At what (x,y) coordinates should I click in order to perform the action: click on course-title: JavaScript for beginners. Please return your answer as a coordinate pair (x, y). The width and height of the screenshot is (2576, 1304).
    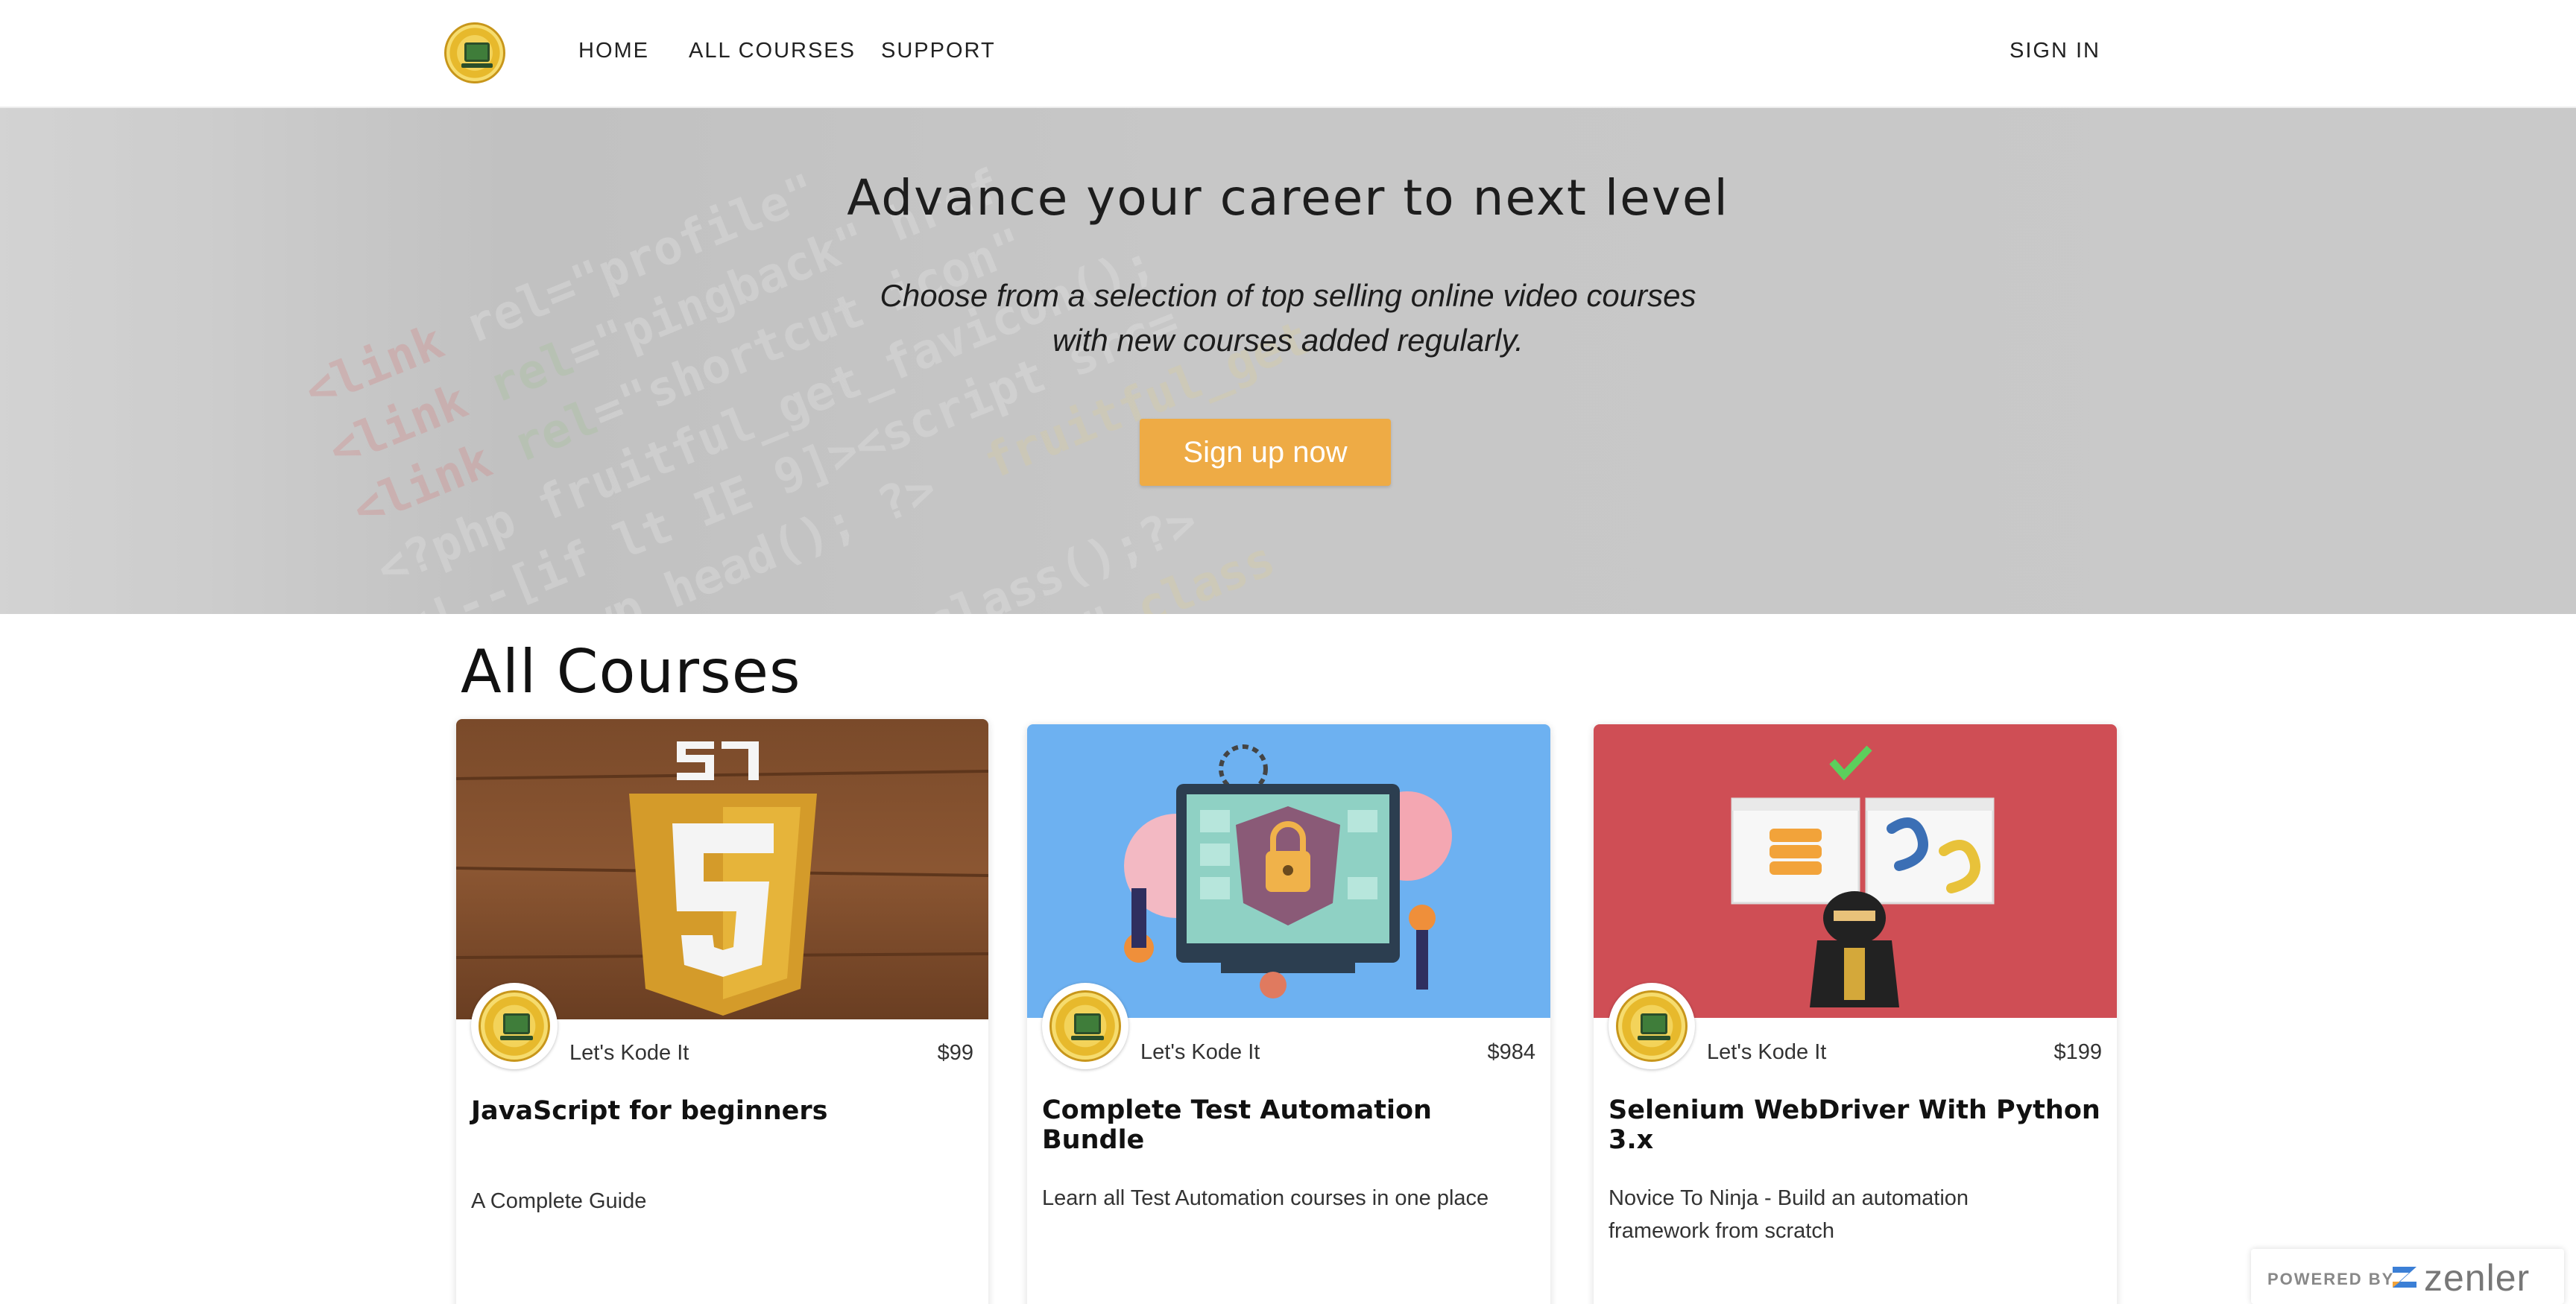
    Looking at the image, I should click on (722, 1111).